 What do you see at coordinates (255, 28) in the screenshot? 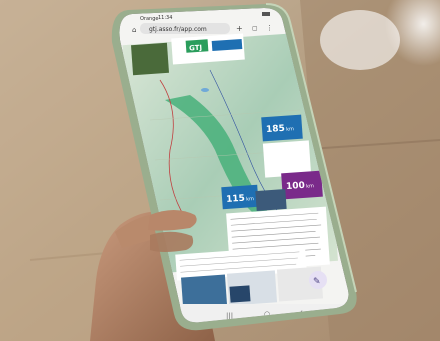
I see `tabs-icon: ▢` at bounding box center [255, 28].